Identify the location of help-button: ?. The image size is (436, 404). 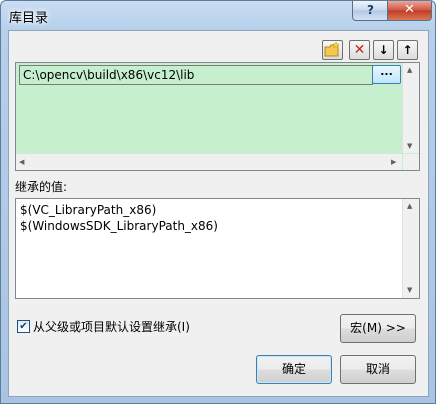
(370, 11).